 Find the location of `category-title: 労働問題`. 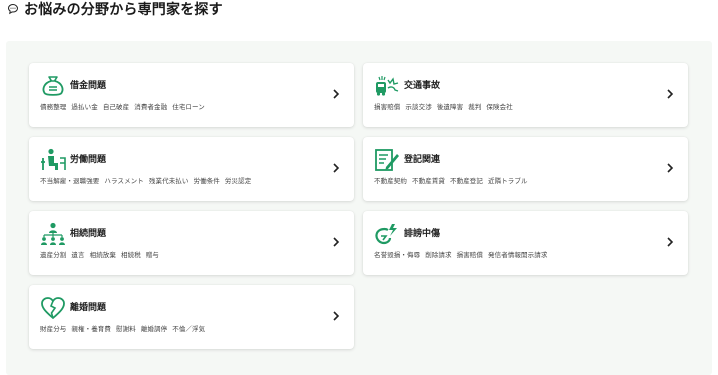

category-title: 労働問題 is located at coordinates (88, 160).